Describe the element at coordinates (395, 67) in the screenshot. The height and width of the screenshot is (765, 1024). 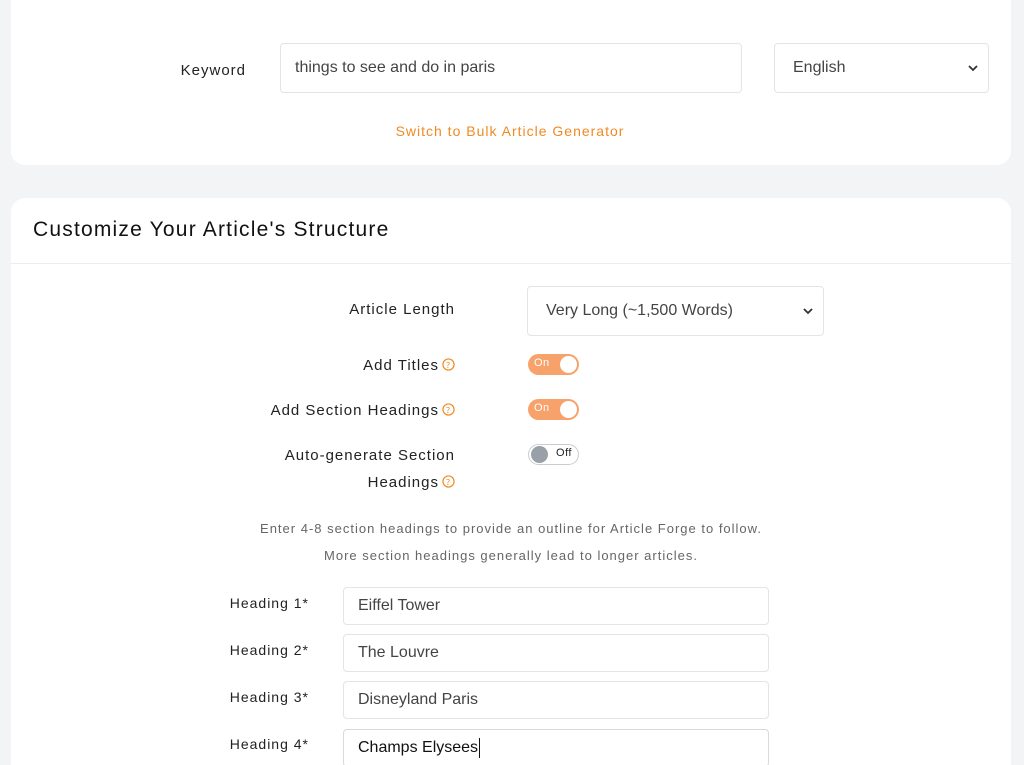
I see `keyword-input-value: things to see and do in paris` at that location.